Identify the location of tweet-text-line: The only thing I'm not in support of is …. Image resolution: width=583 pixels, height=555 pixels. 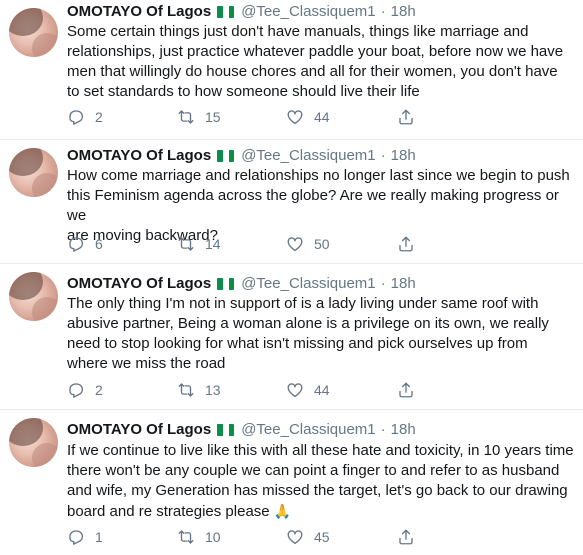
(303, 303).